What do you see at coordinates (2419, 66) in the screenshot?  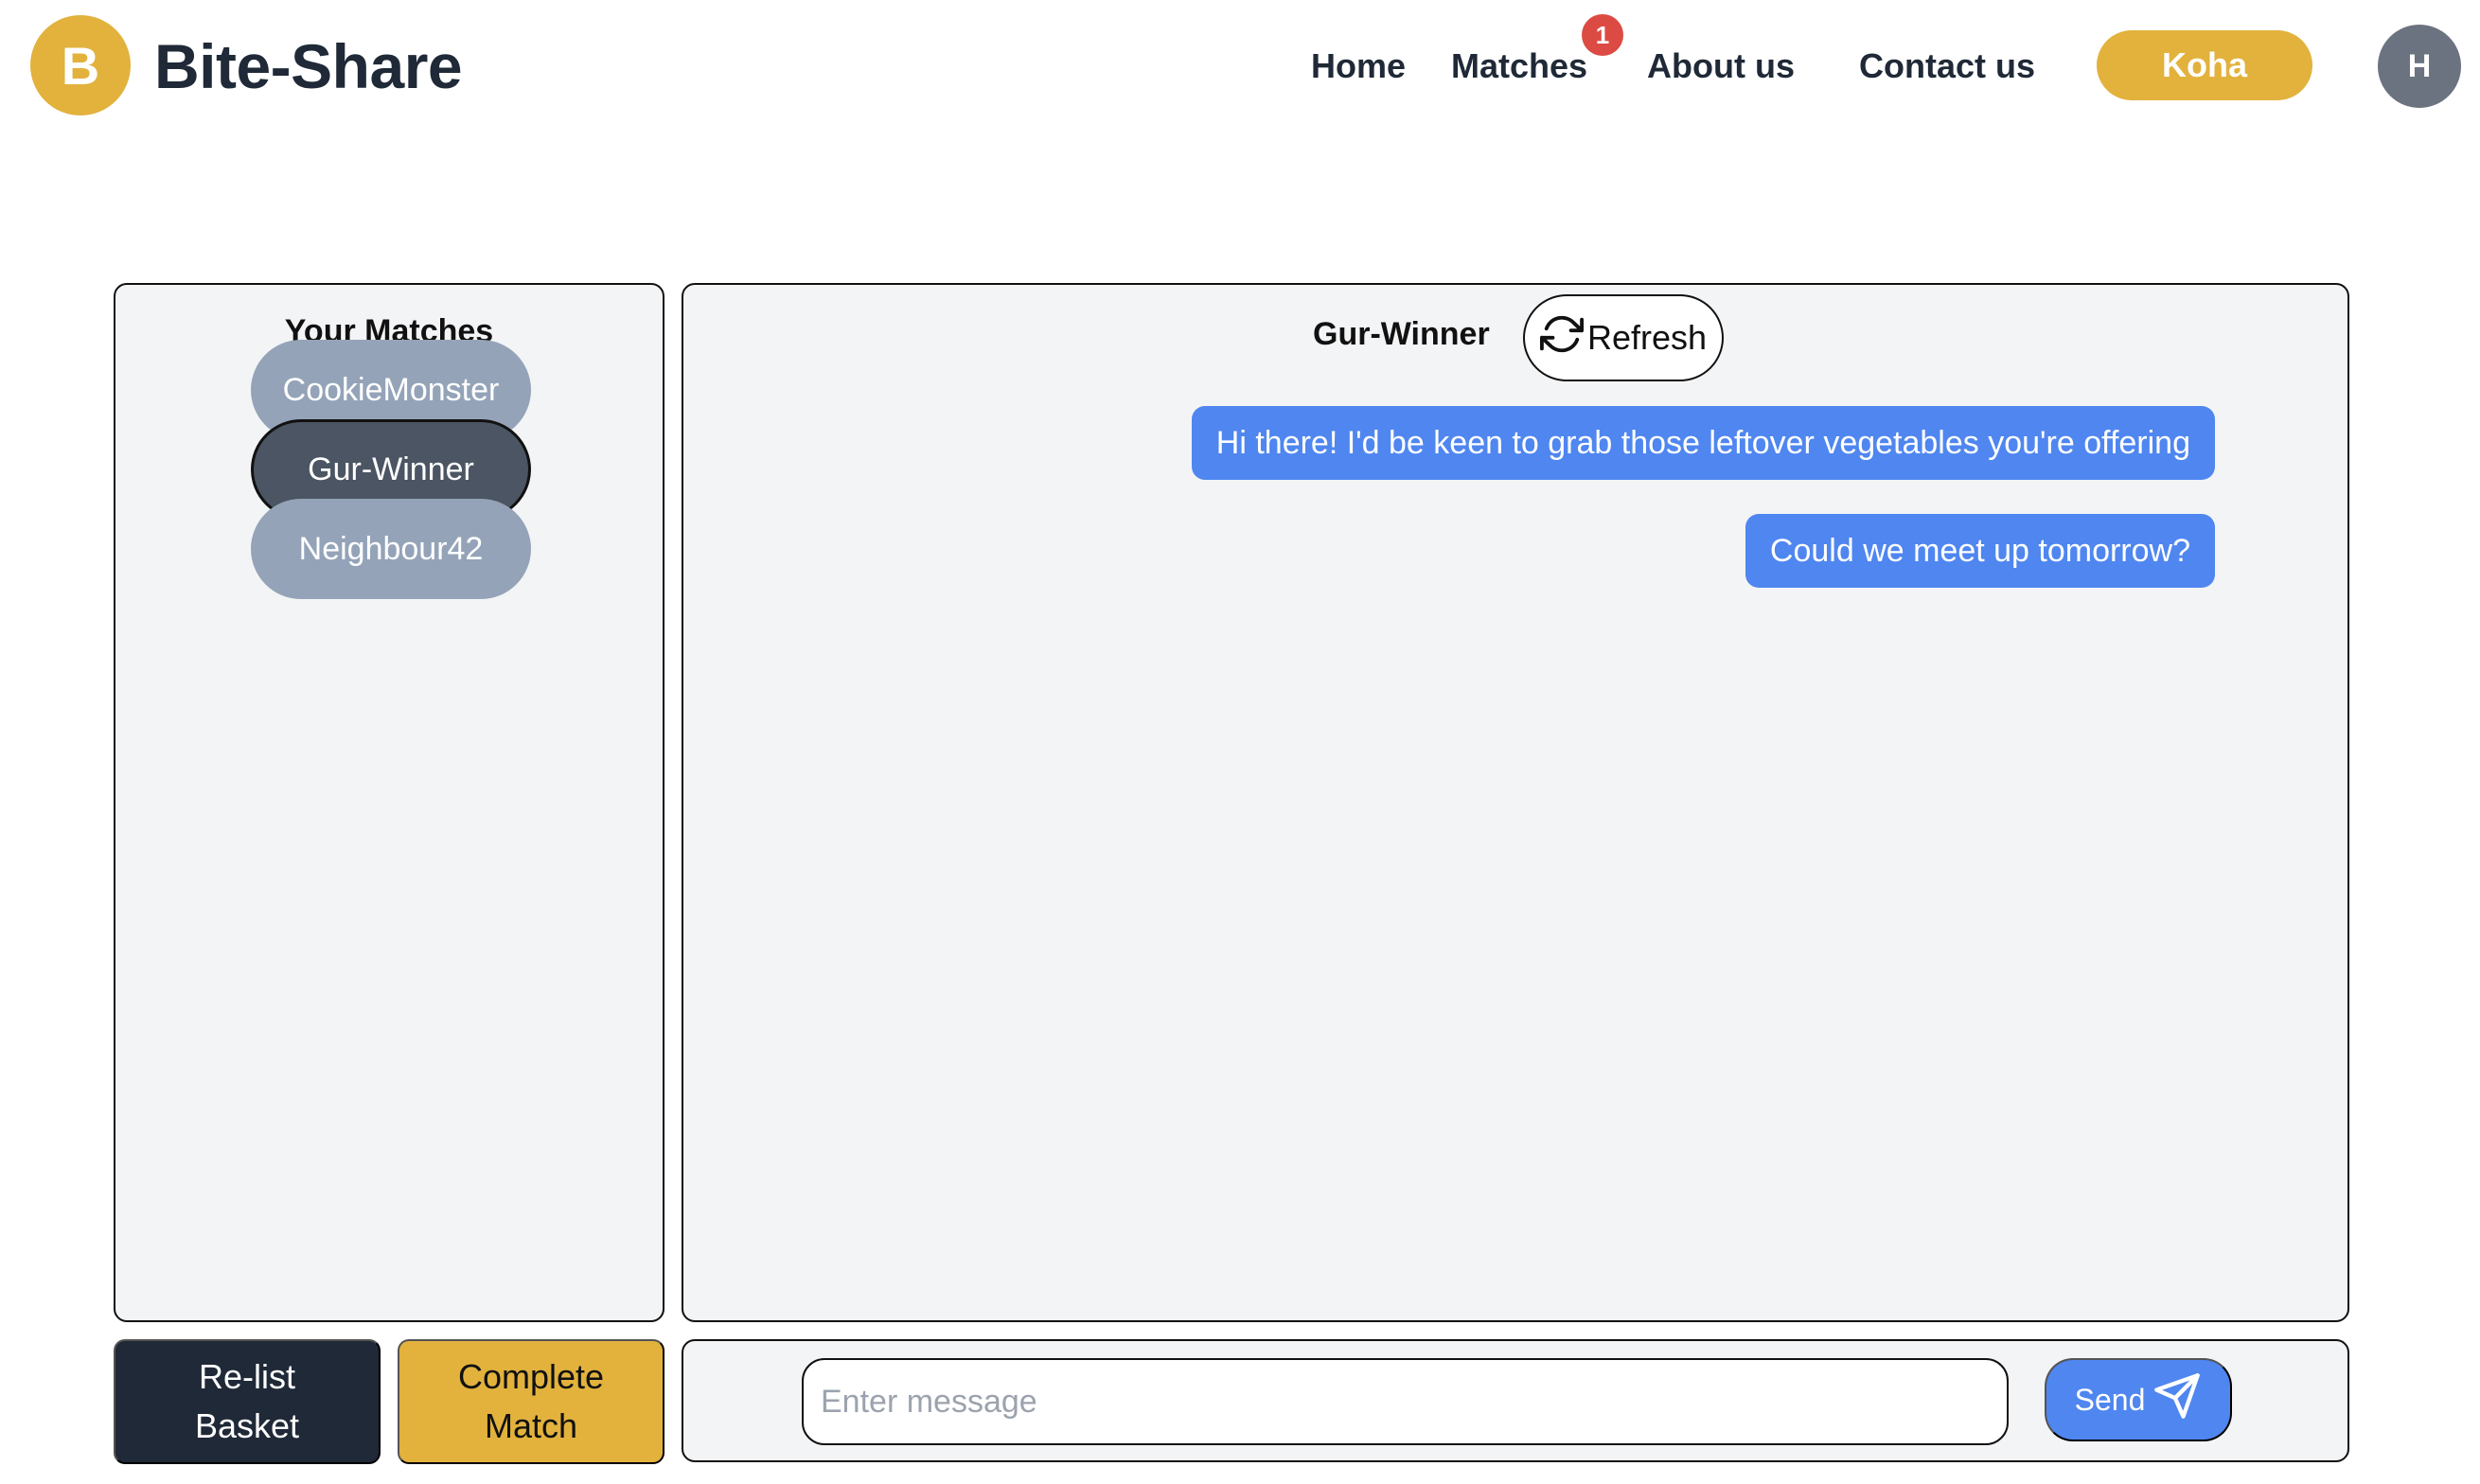 I see `user-avatar: H` at bounding box center [2419, 66].